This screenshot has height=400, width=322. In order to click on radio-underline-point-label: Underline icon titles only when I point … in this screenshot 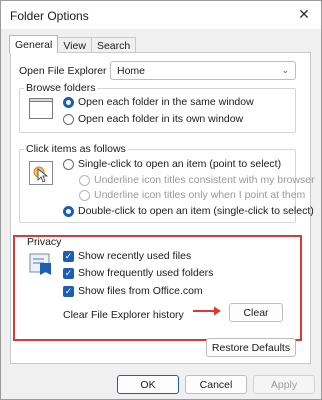, I will do `click(200, 195)`.